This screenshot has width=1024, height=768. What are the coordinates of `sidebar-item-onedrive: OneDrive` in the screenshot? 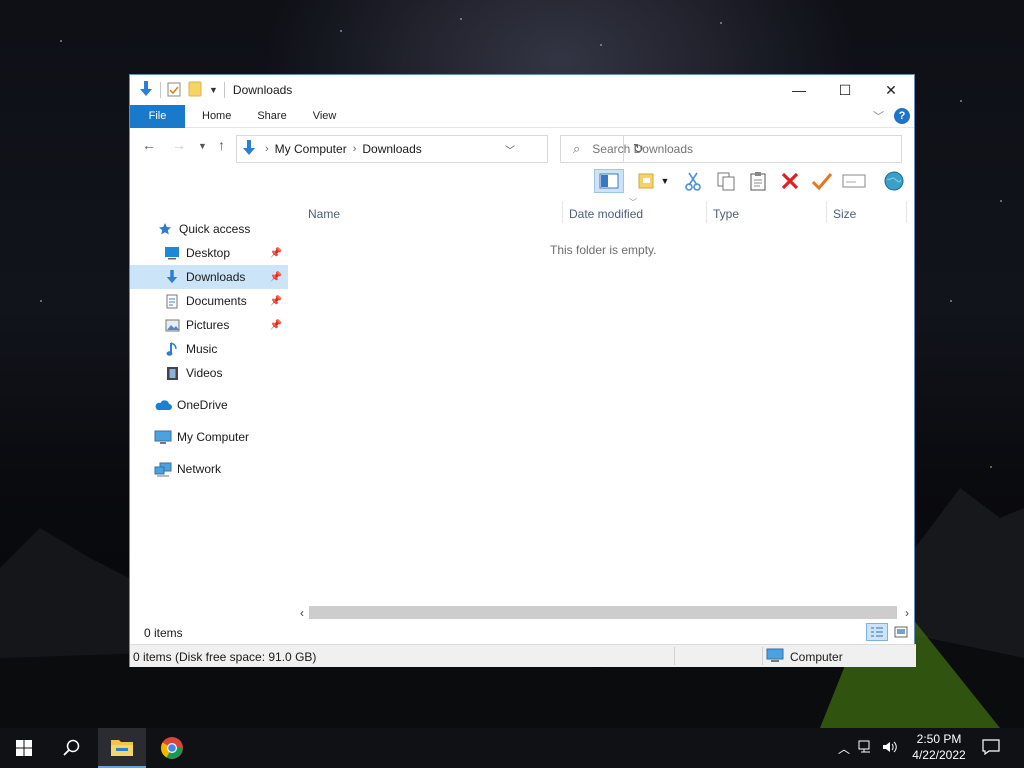 It's located at (209, 405).